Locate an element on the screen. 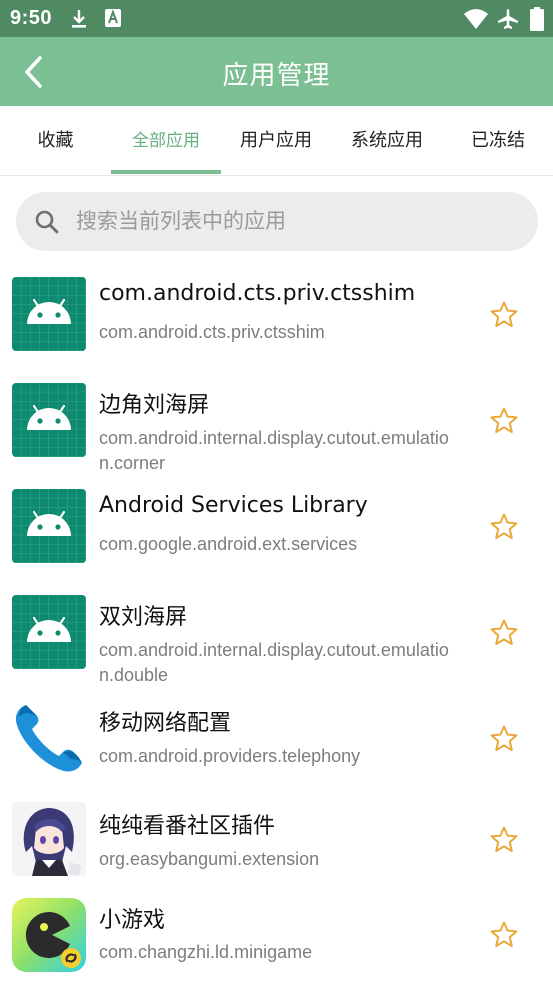 This screenshot has width=553, height=984. app-package: com.android.cts.priv.ctsshim is located at coordinates (212, 332).